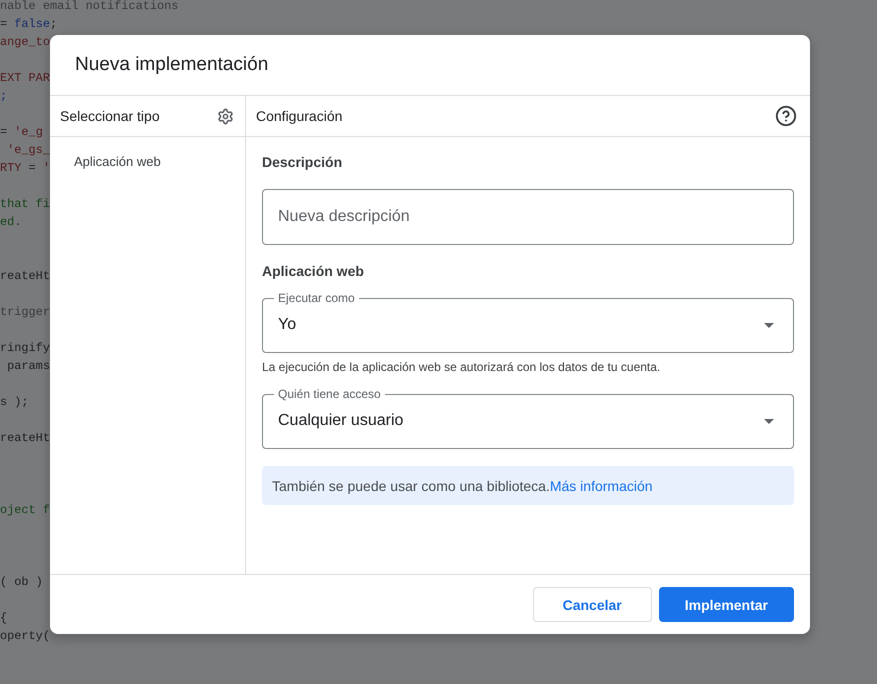 The height and width of the screenshot is (684, 877). Describe the element at coordinates (25, 510) in the screenshot. I see `code-line: oject f` at that location.